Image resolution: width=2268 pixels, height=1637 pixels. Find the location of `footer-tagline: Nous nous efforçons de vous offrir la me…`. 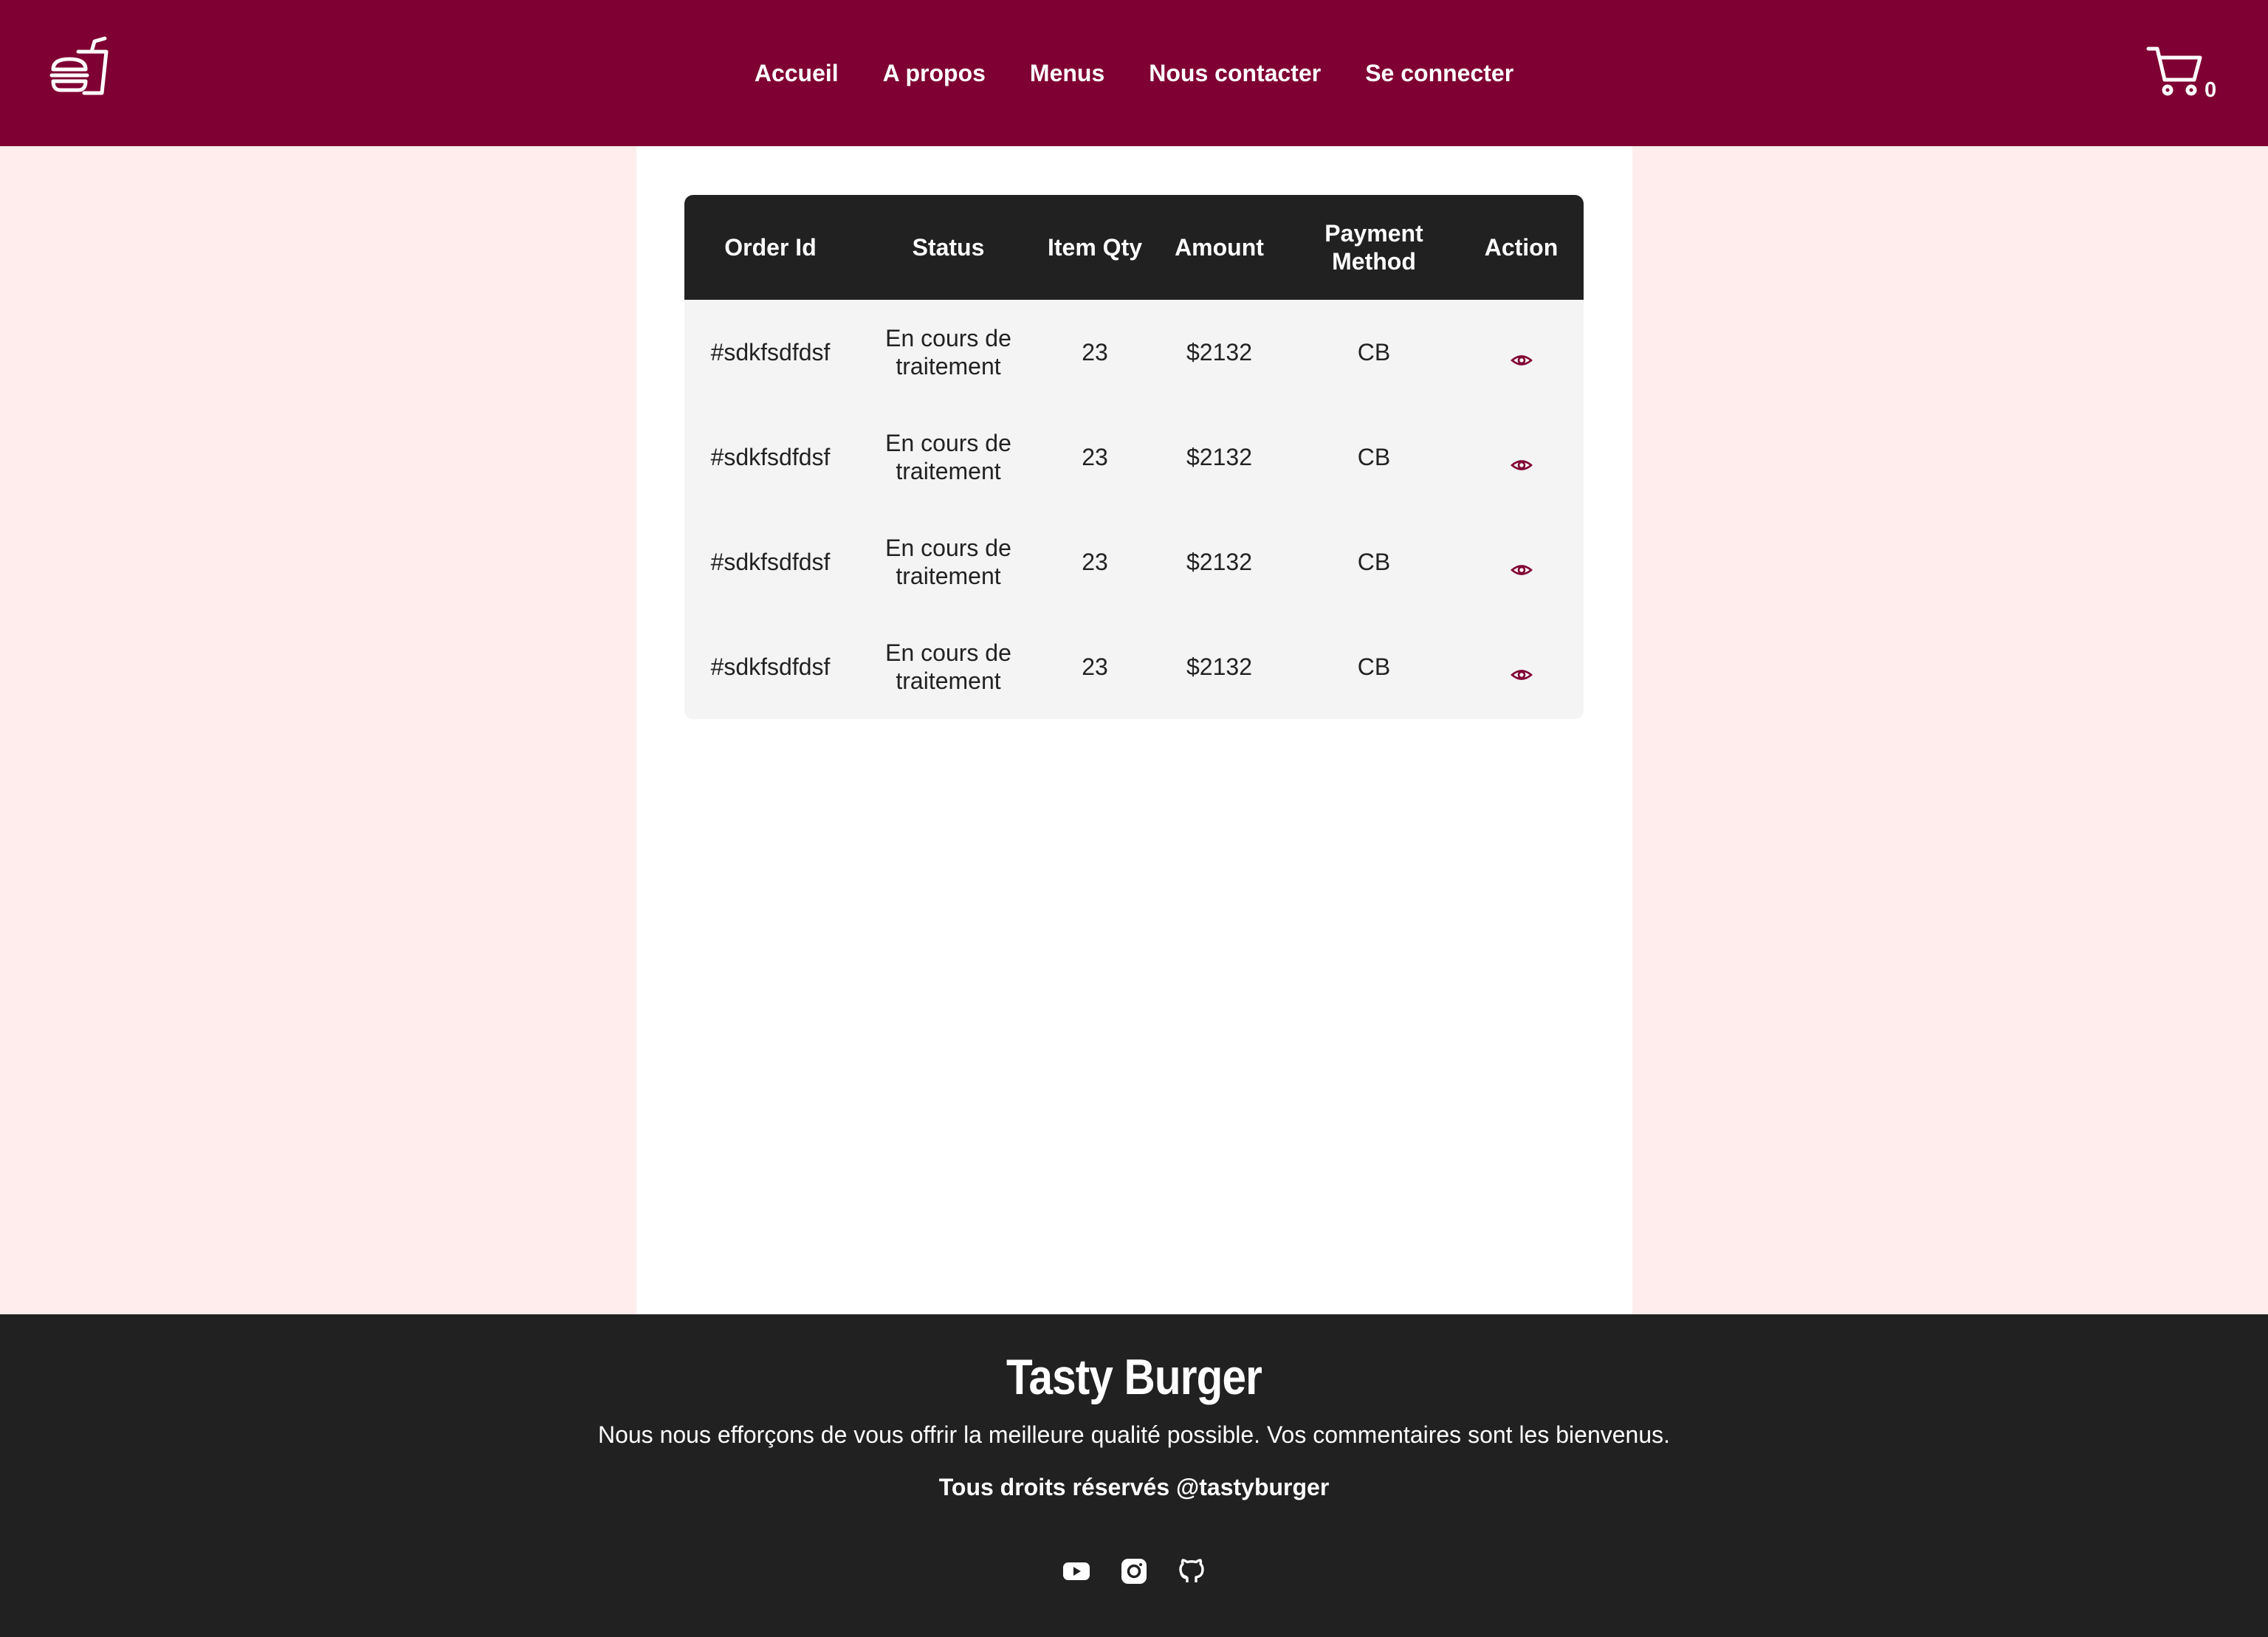

footer-tagline: Nous nous efforçons de vous offrir la me… is located at coordinates (1134, 1434).